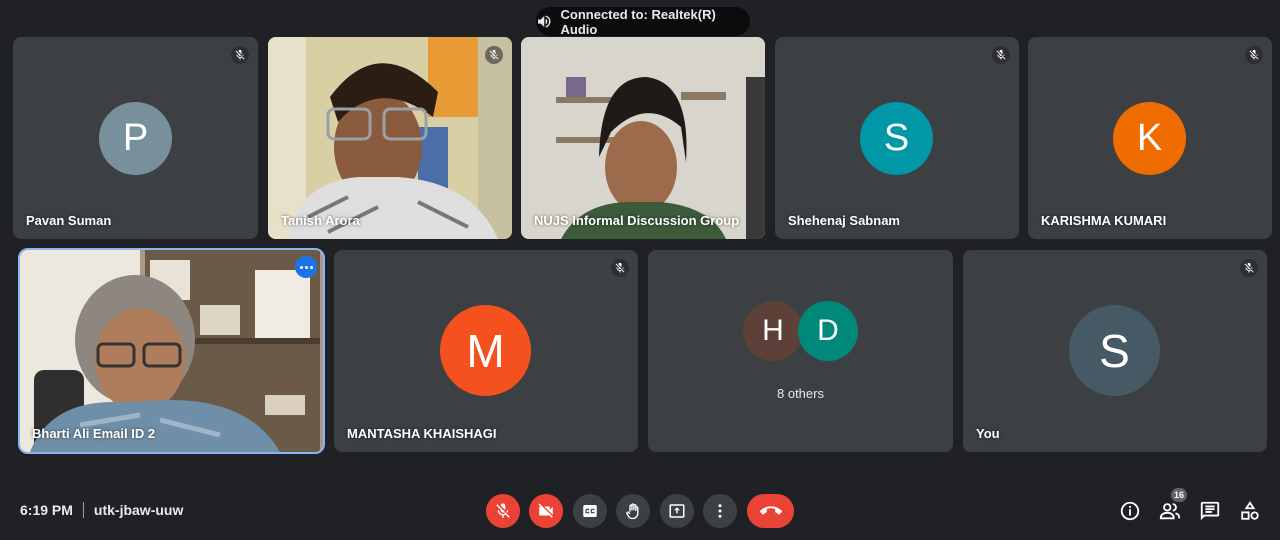  I want to click on present-icon, so click(677, 511).